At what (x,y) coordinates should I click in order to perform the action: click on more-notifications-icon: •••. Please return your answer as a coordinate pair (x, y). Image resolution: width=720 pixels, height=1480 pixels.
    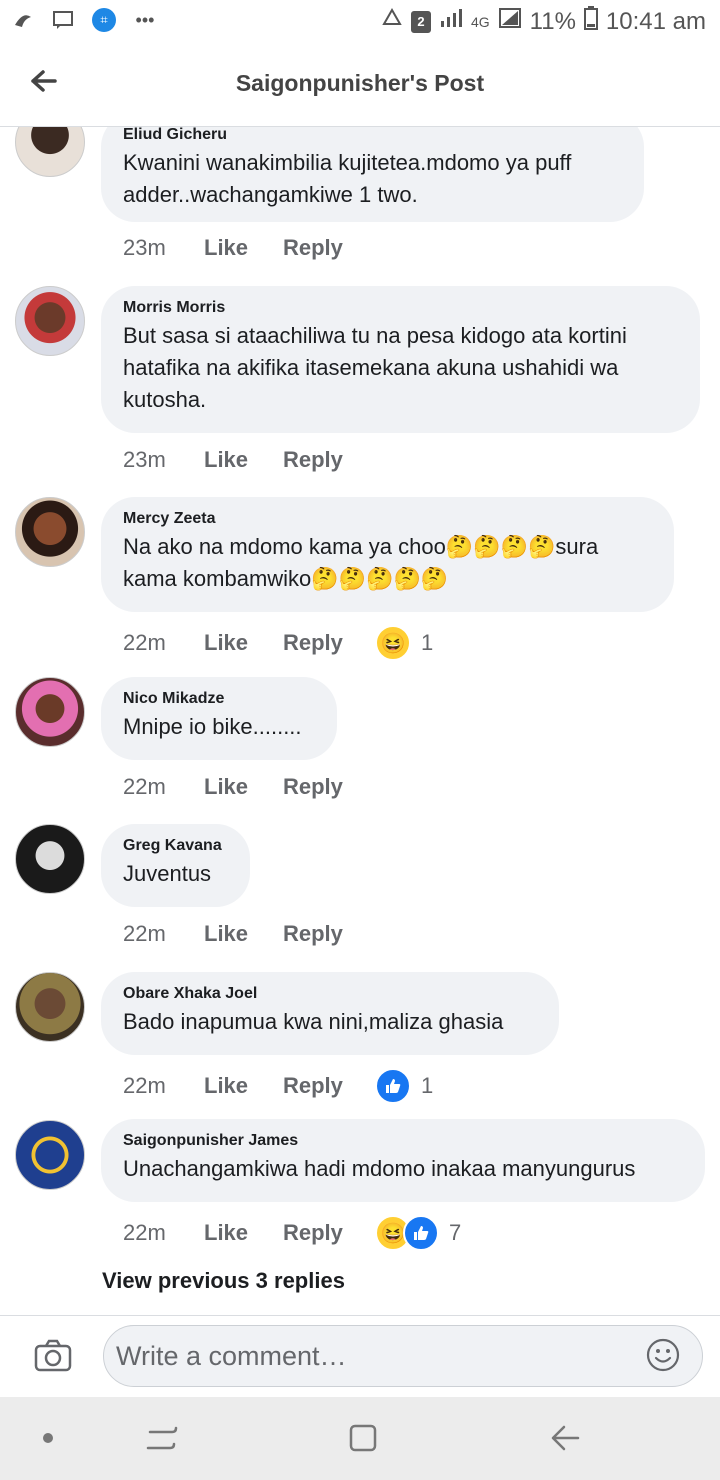
    Looking at the image, I should click on (145, 19).